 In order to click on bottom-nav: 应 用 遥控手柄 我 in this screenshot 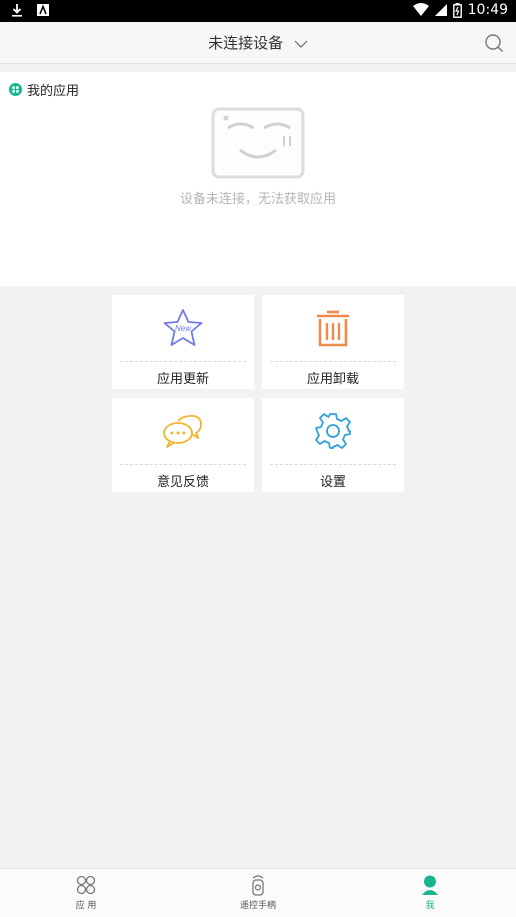, I will do `click(258, 892)`.